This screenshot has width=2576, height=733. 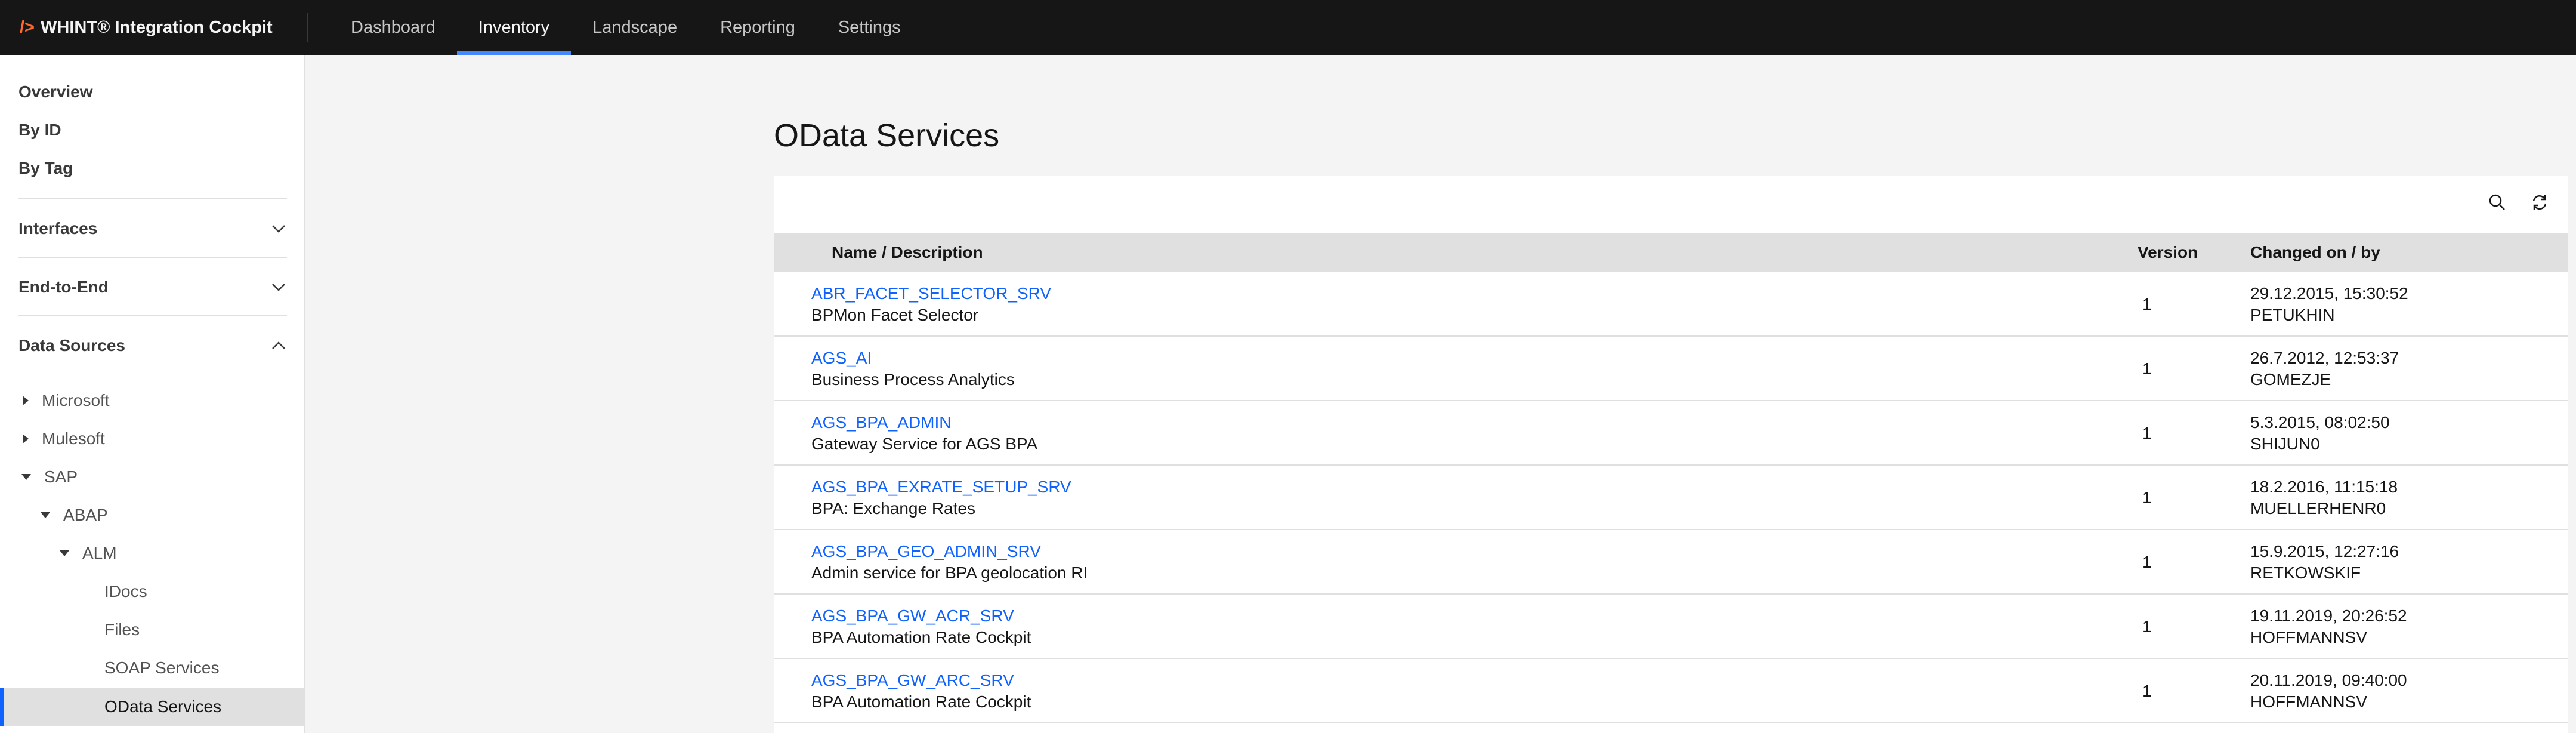 What do you see at coordinates (887, 136) in the screenshot?
I see `page-title: OData Services` at bounding box center [887, 136].